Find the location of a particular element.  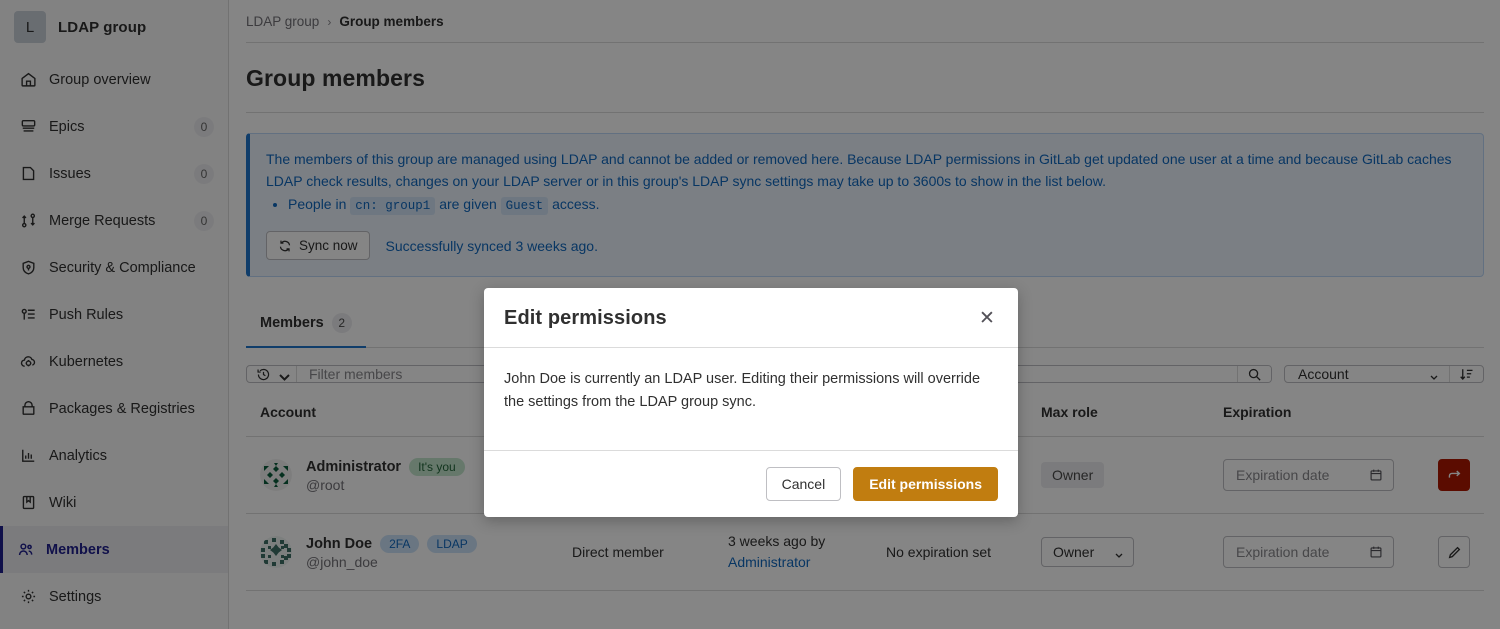

modal-header: Edit permissions ✕ is located at coordinates (751, 318).